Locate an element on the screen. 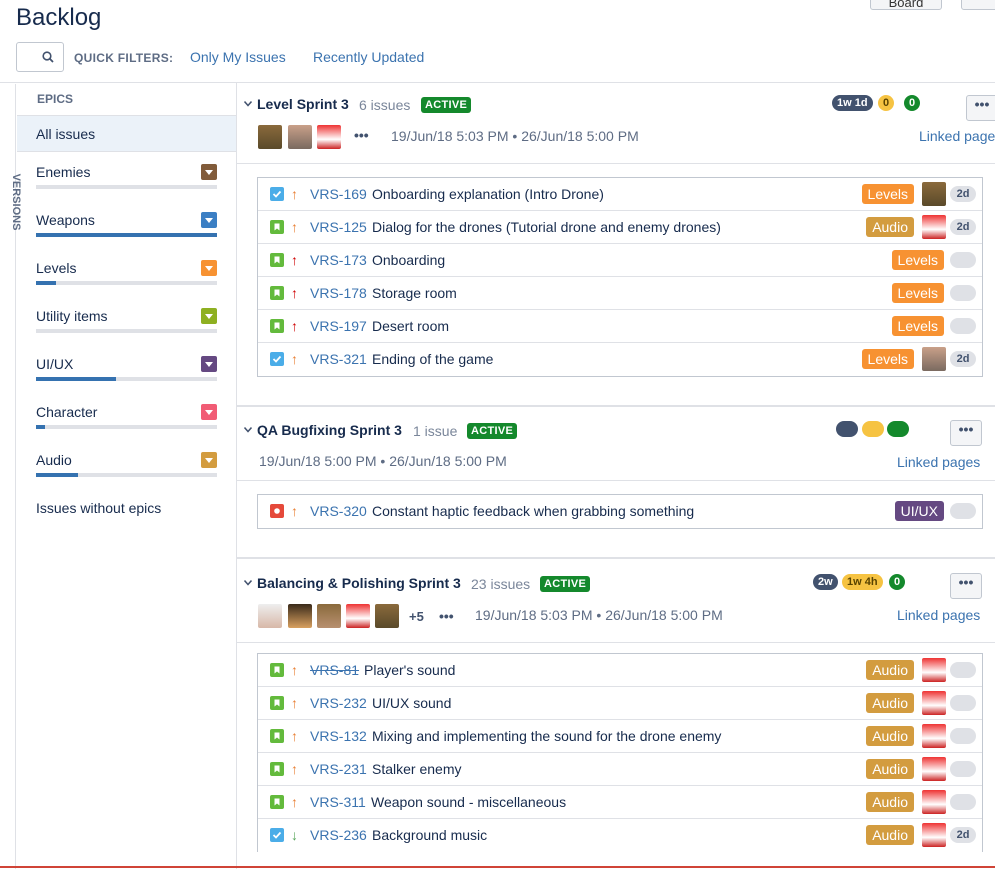 This screenshot has width=995, height=869. issue-key: VRS-321 is located at coordinates (338, 359).